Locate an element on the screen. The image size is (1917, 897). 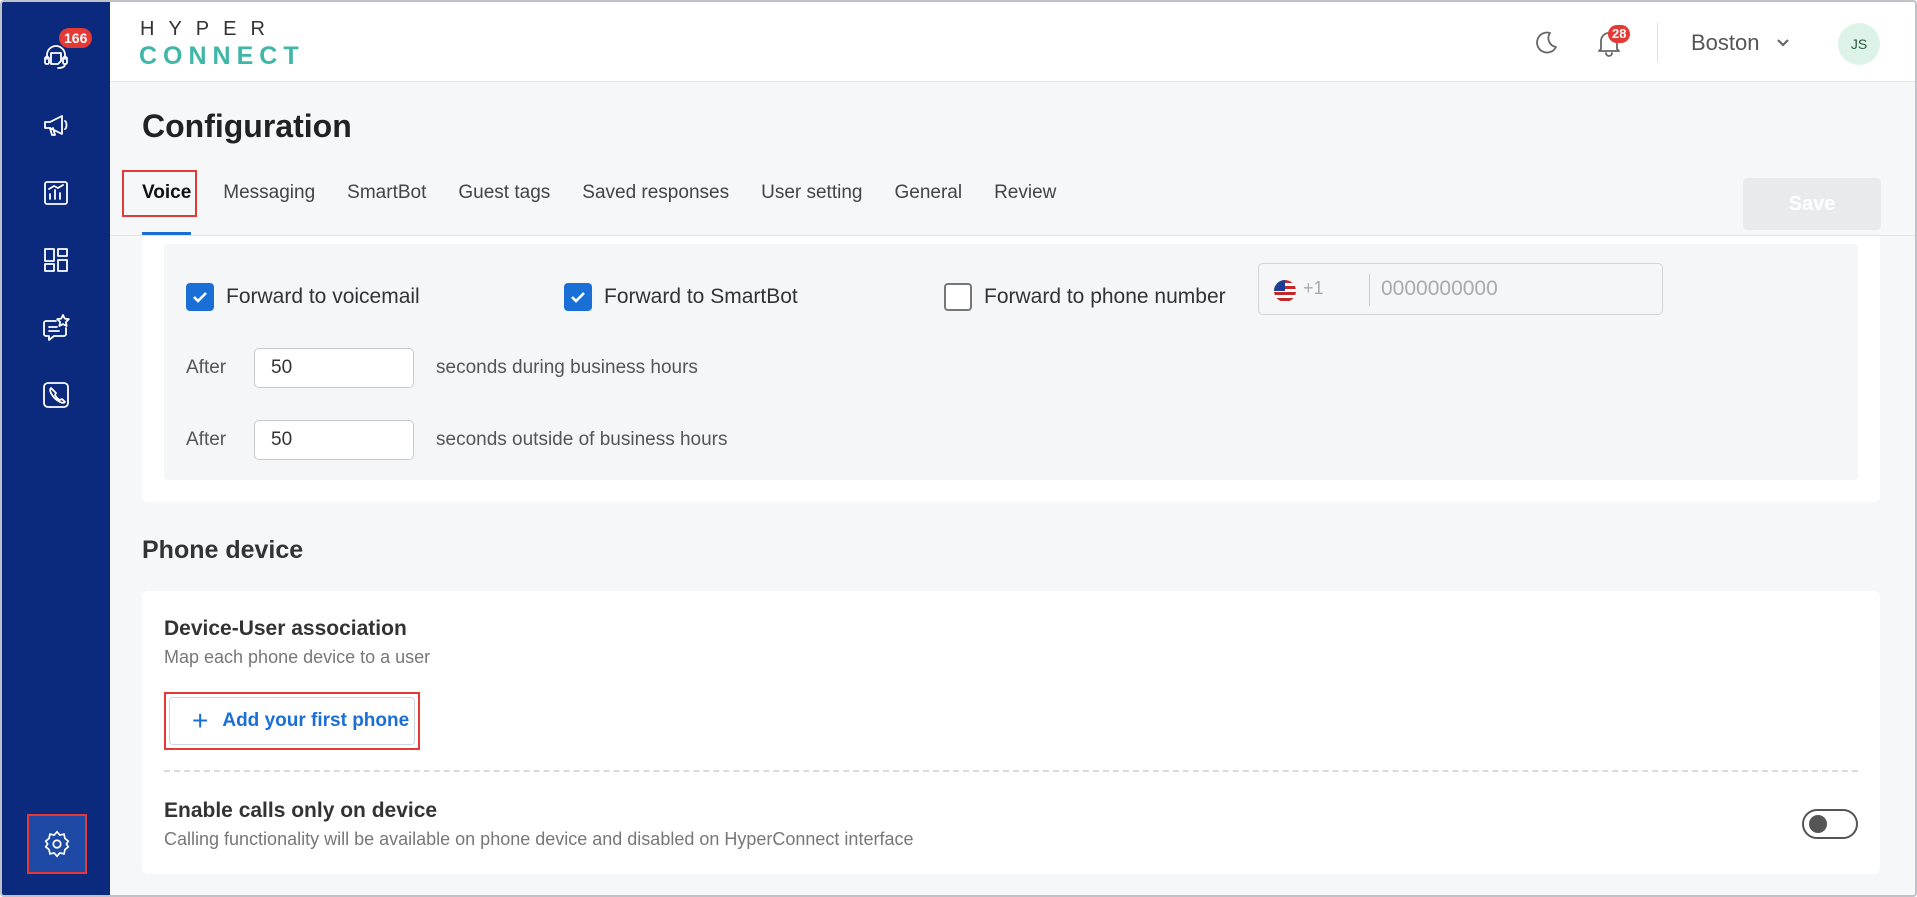
enable-calls-title: Enable calls only on device is located at coordinates (301, 810).